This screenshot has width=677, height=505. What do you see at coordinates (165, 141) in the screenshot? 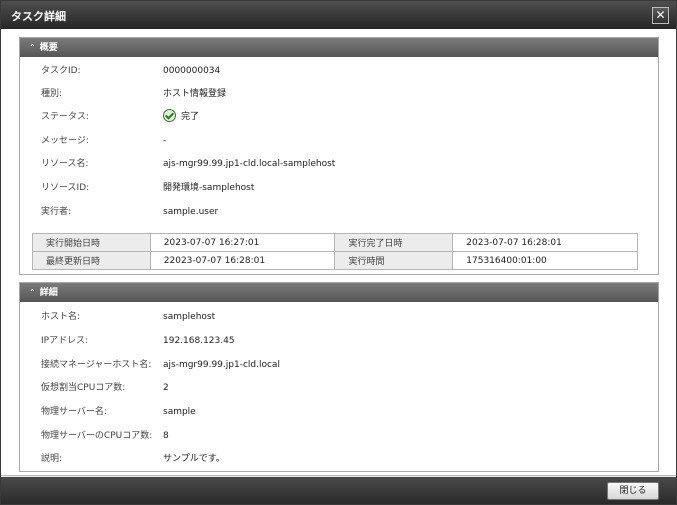
I see `message-value: -` at bounding box center [165, 141].